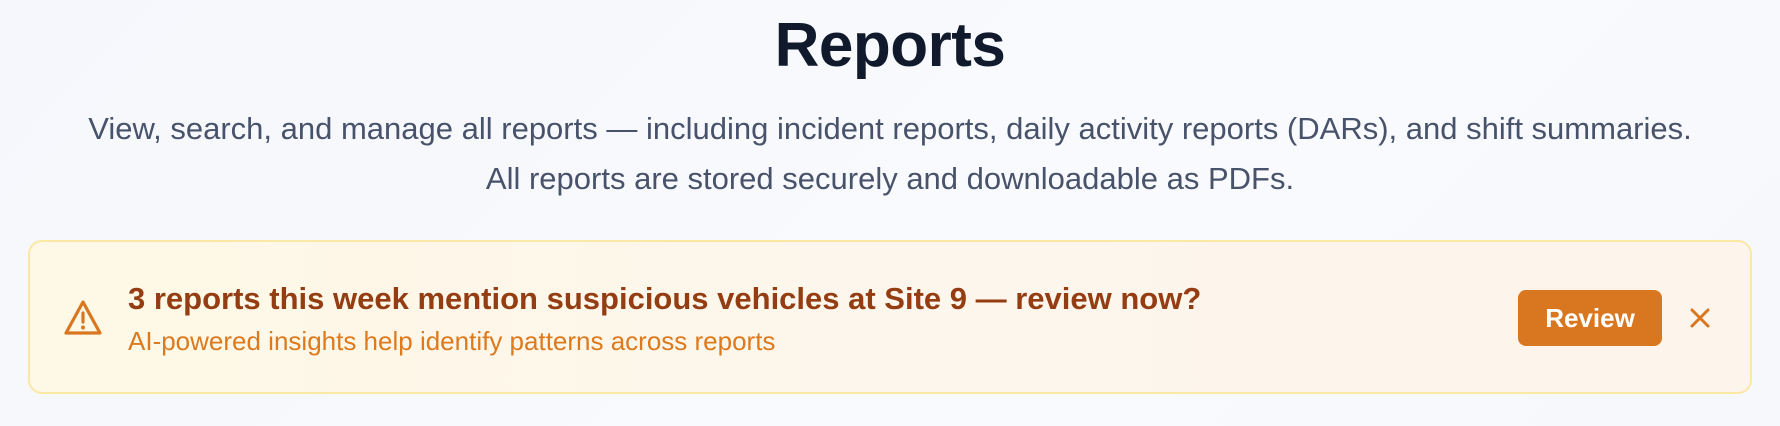  I want to click on review-button: Review, so click(1590, 318).